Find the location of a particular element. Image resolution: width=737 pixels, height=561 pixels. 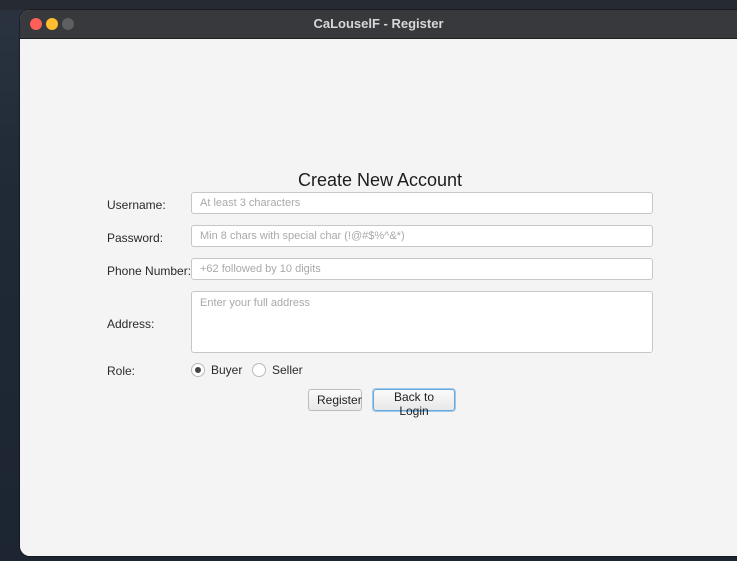

phone-number-label: Phone Number: is located at coordinates (149, 271).